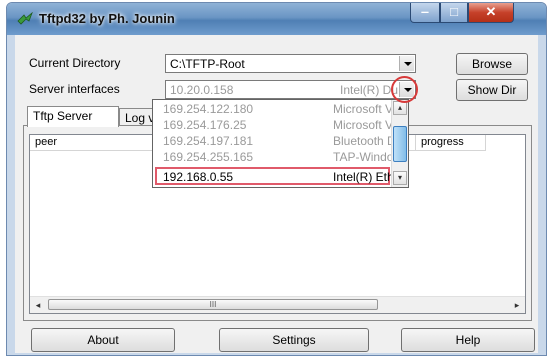 The height and width of the screenshot is (358, 553). I want to click on help-button: Help, so click(468, 340).